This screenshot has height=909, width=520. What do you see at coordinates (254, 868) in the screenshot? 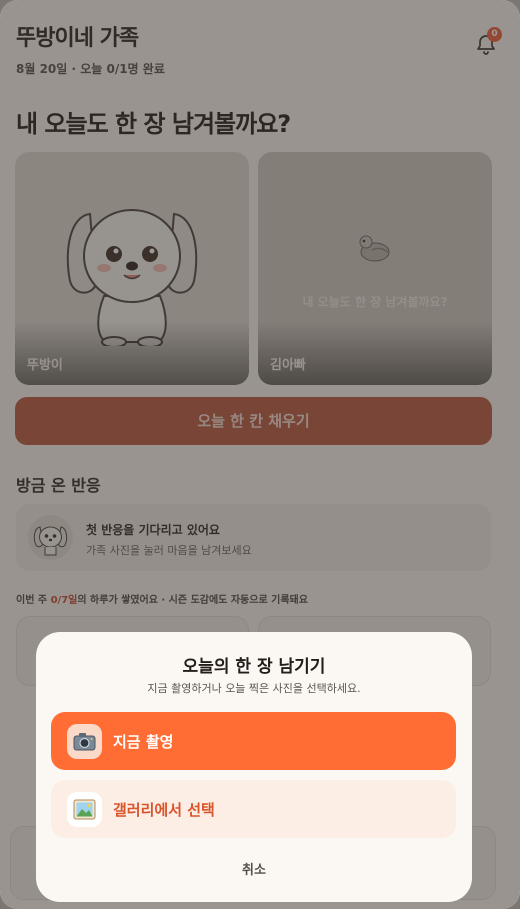
I see `cancel-button: 취소` at bounding box center [254, 868].